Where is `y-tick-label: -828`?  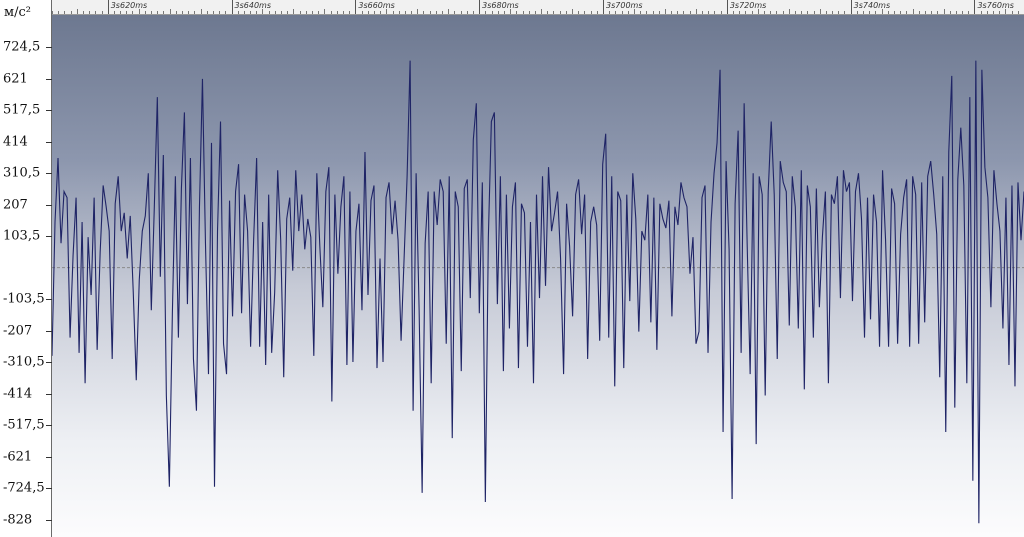
y-tick-label: -828 is located at coordinates (18, 520).